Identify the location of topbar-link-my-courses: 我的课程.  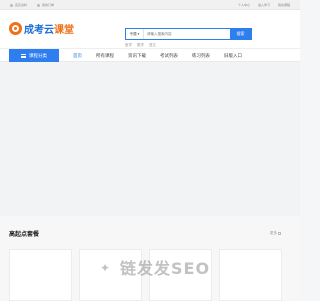
(284, 5).